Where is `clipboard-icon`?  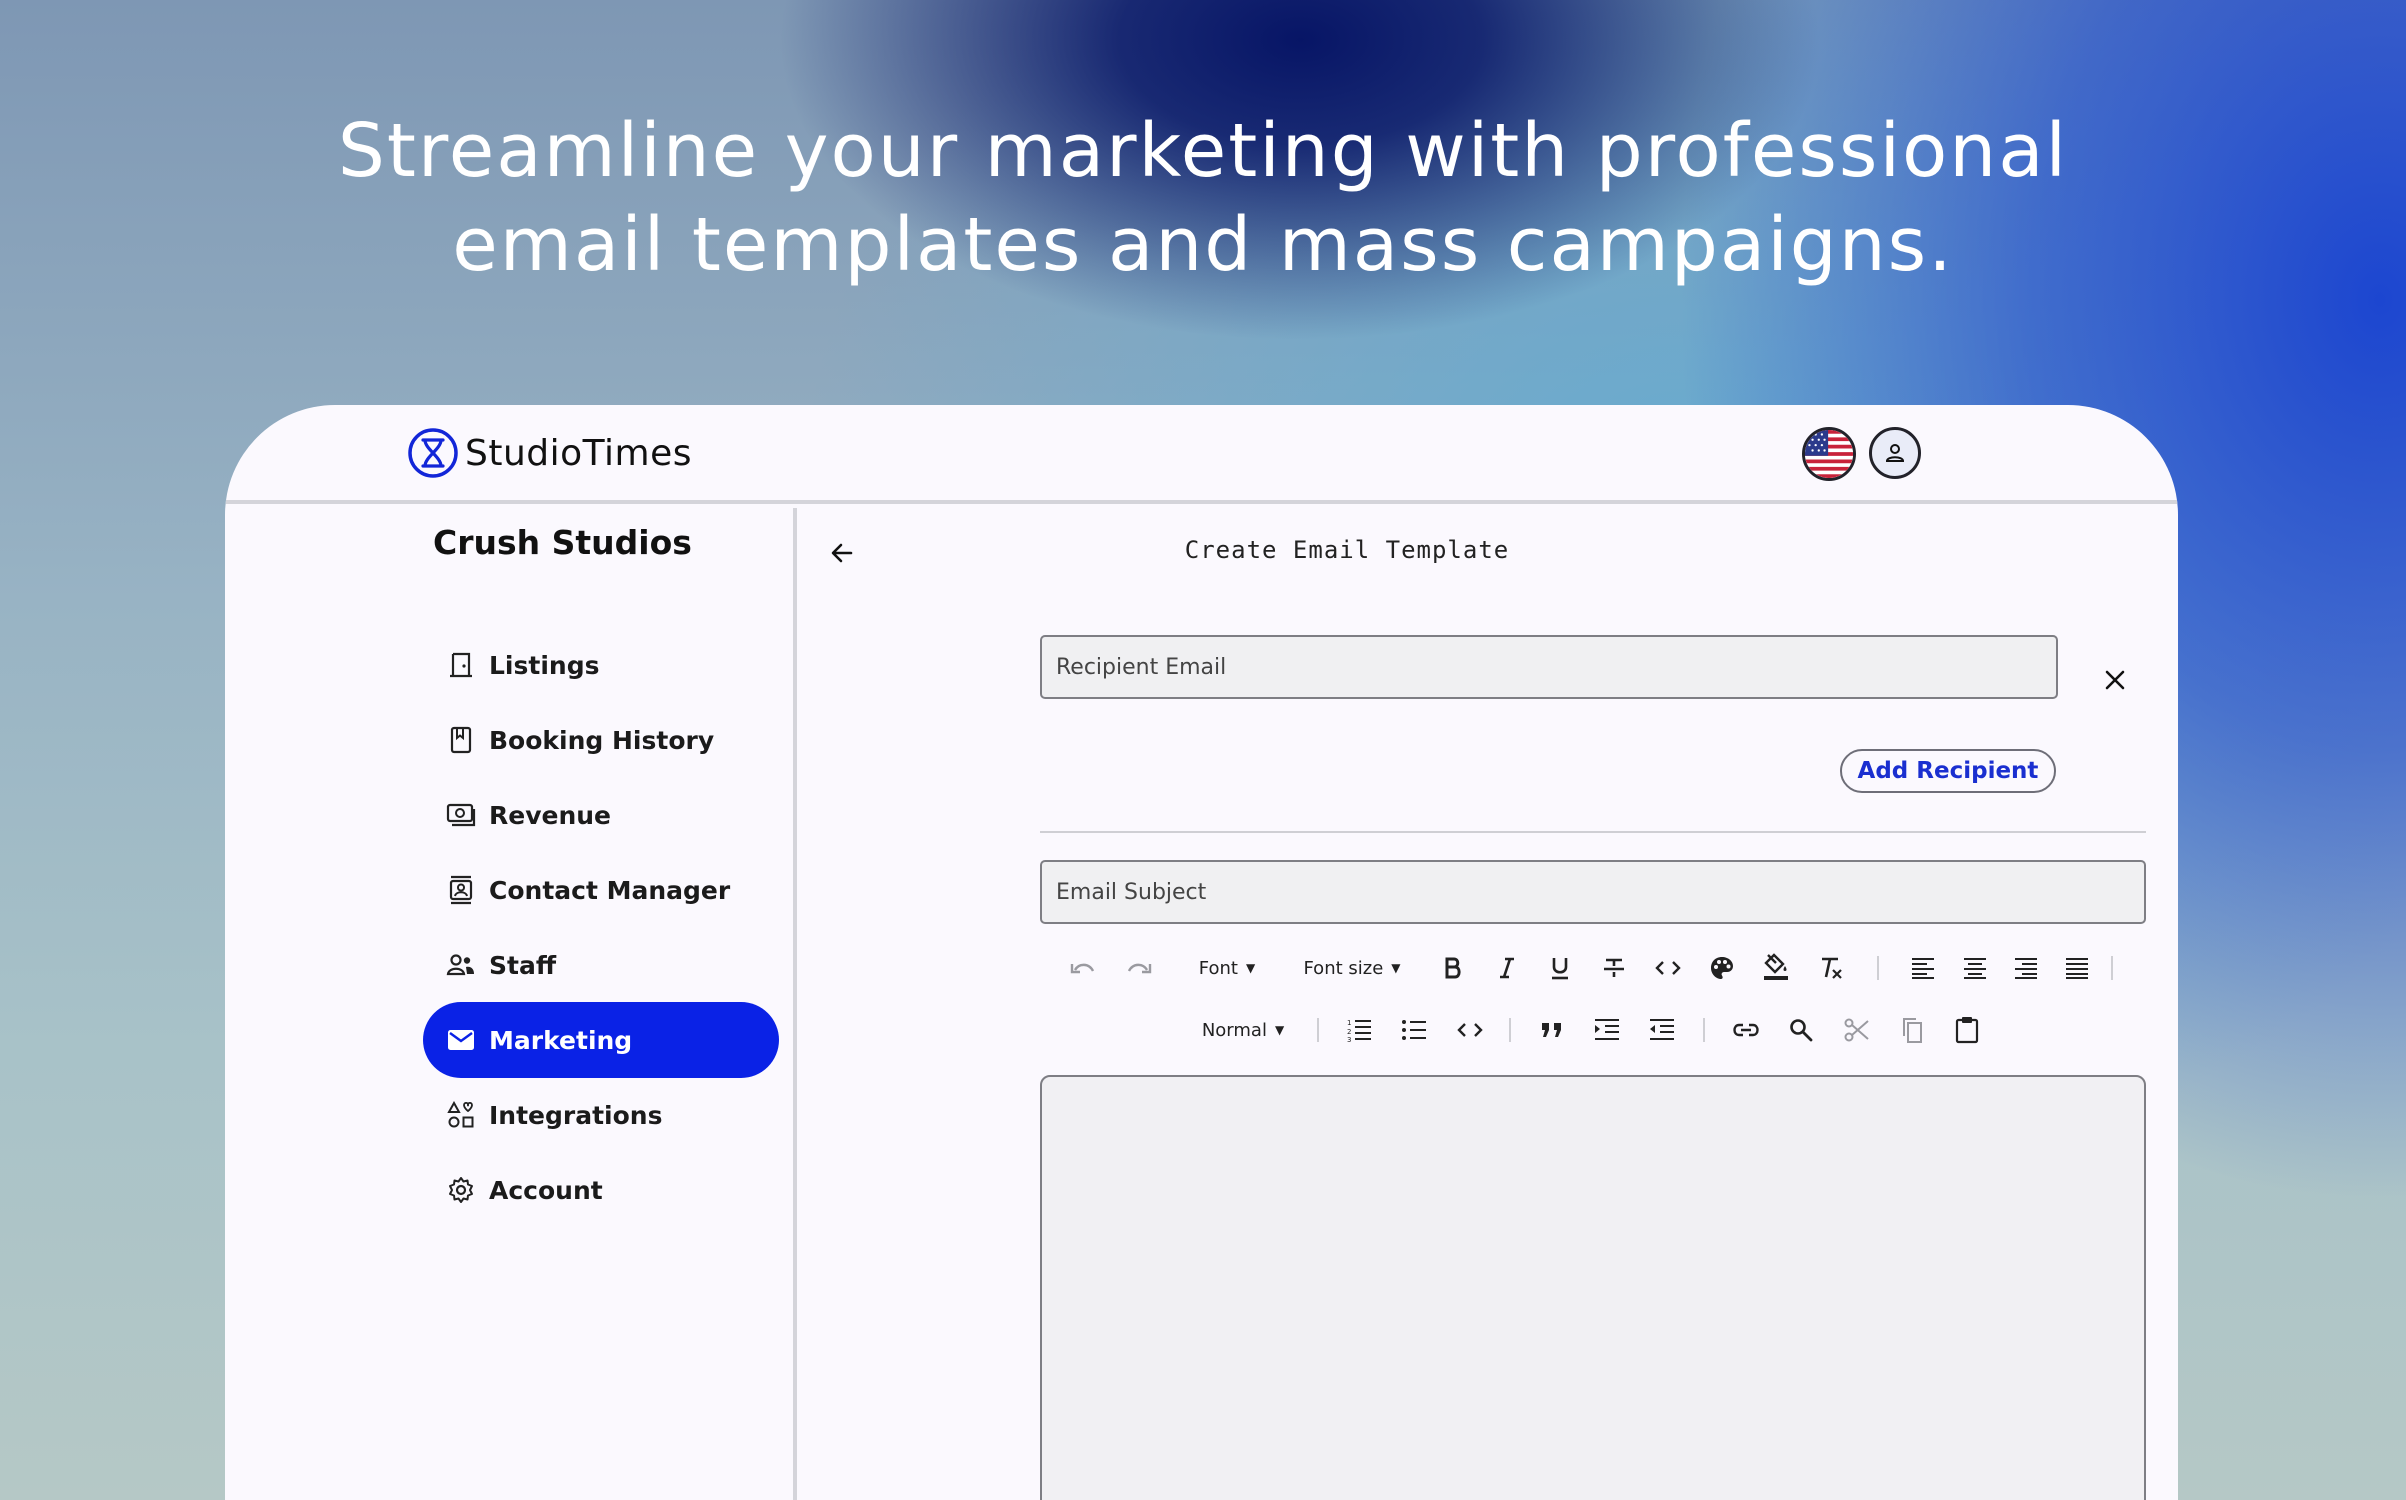 clipboard-icon is located at coordinates (1967, 1030).